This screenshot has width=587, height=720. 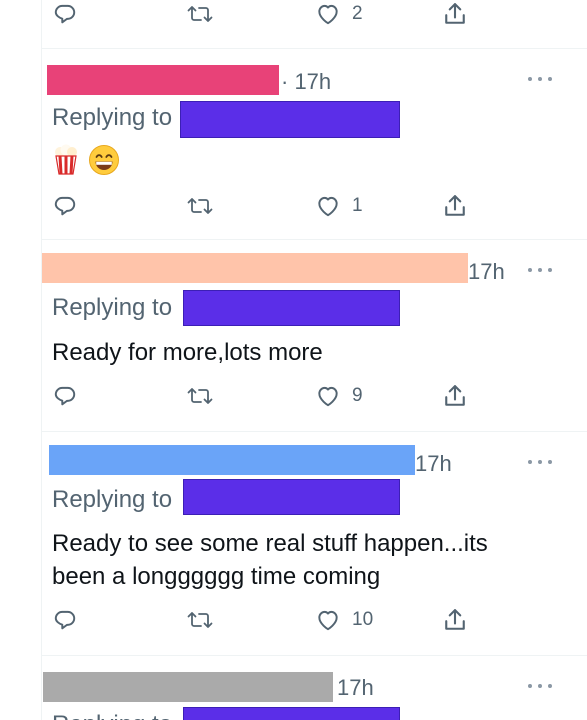 What do you see at coordinates (104, 160) in the screenshot?
I see `grinning-face-emoji` at bounding box center [104, 160].